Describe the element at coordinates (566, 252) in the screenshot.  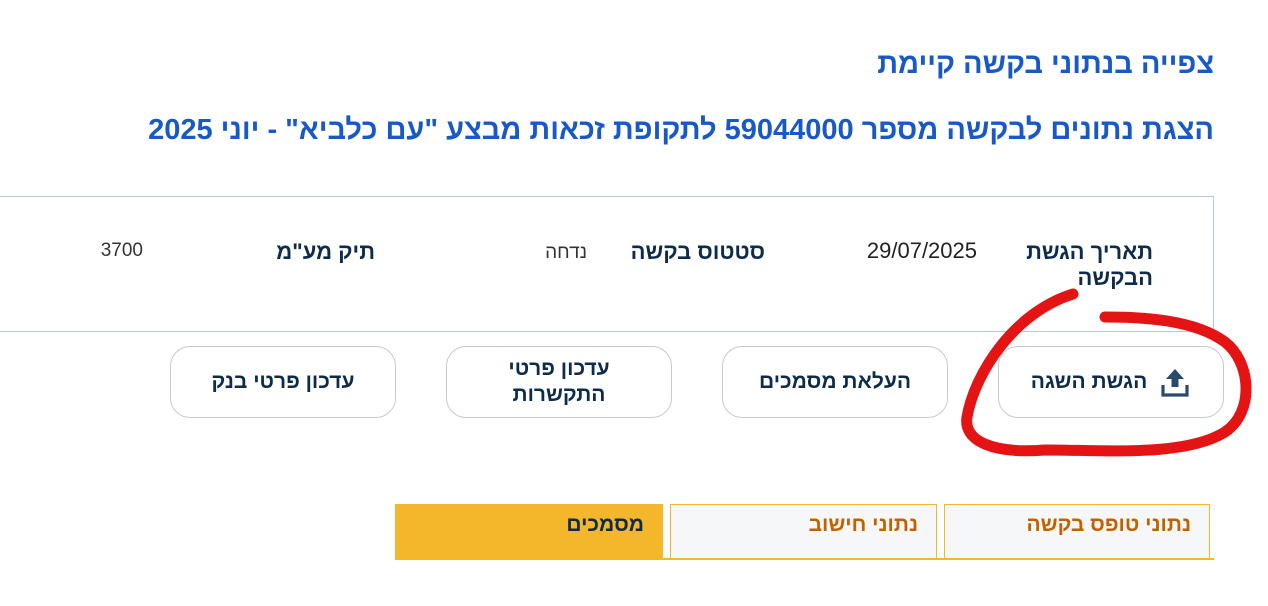
I see `status-value: נדחה` at that location.